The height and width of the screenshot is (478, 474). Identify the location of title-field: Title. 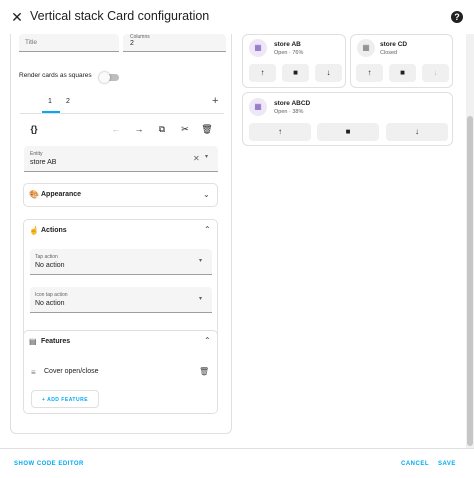
(69, 43).